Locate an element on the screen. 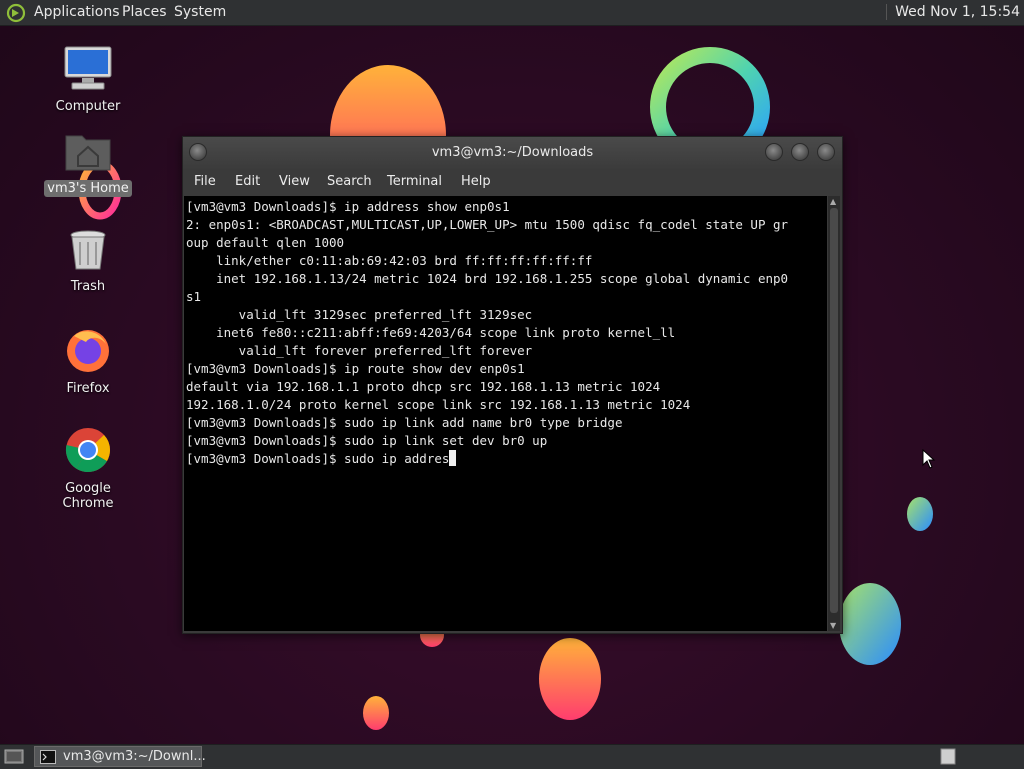 The image size is (1024, 769). window-titlebar: vm3@vm3:~/Downloads is located at coordinates (512, 153).